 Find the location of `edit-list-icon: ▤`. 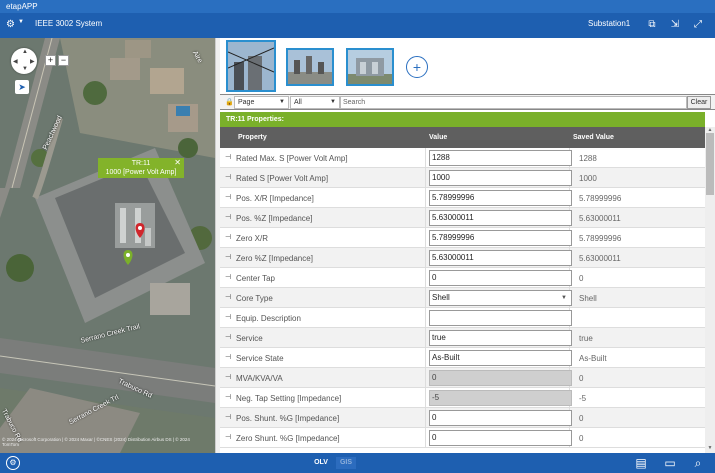

edit-list-icon: ▤ is located at coordinates (641, 463).